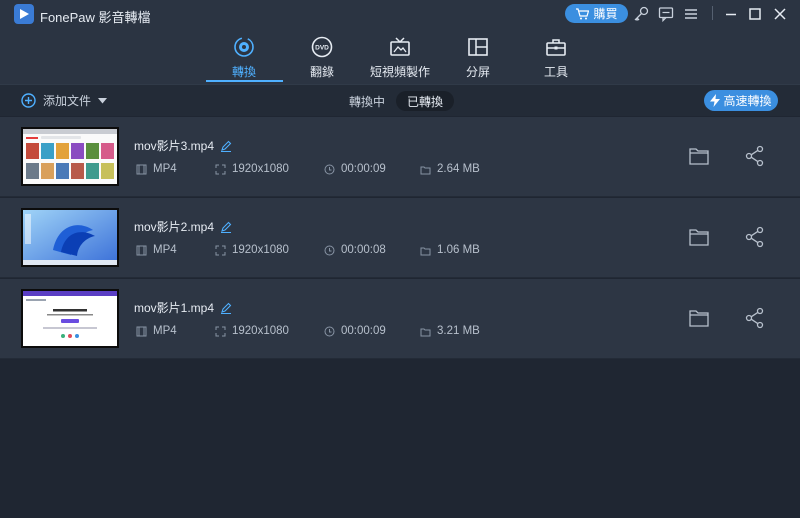 The width and height of the screenshot is (800, 518). Describe the element at coordinates (458, 331) in the screenshot. I see `size-value: 3.21 MB` at that location.